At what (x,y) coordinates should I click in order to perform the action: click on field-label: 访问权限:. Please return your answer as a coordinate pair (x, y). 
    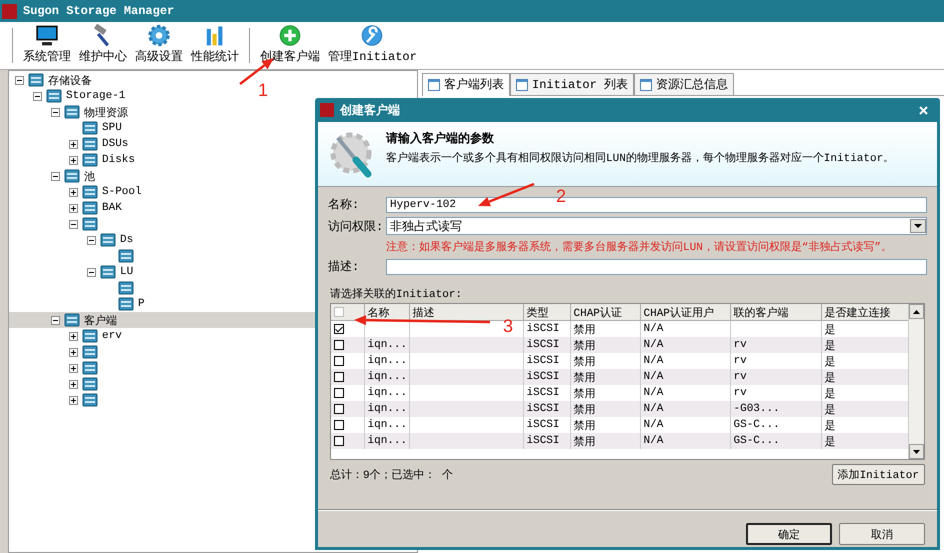
    Looking at the image, I should click on (356, 226).